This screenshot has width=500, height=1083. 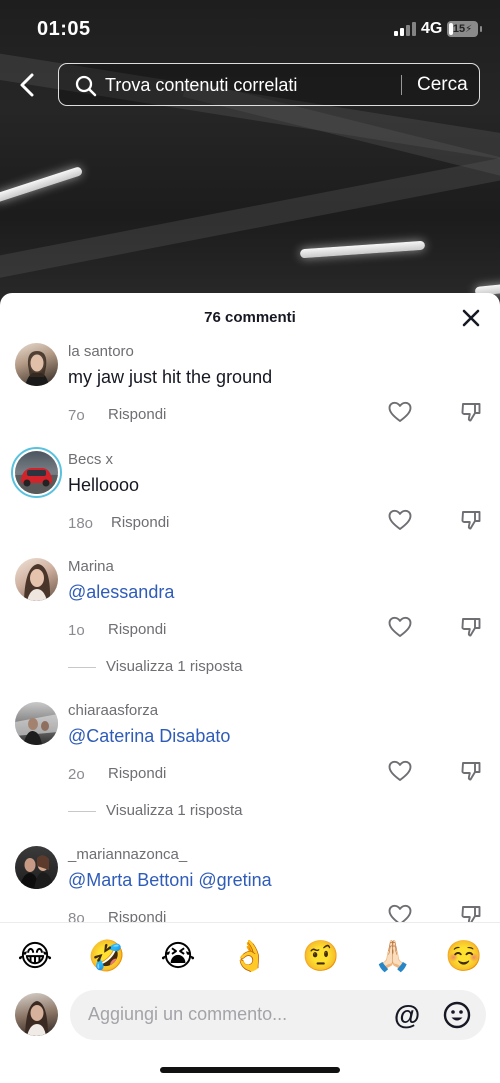 I want to click on comment-input: Aggiungi un commento... @, so click(x=278, y=1015).